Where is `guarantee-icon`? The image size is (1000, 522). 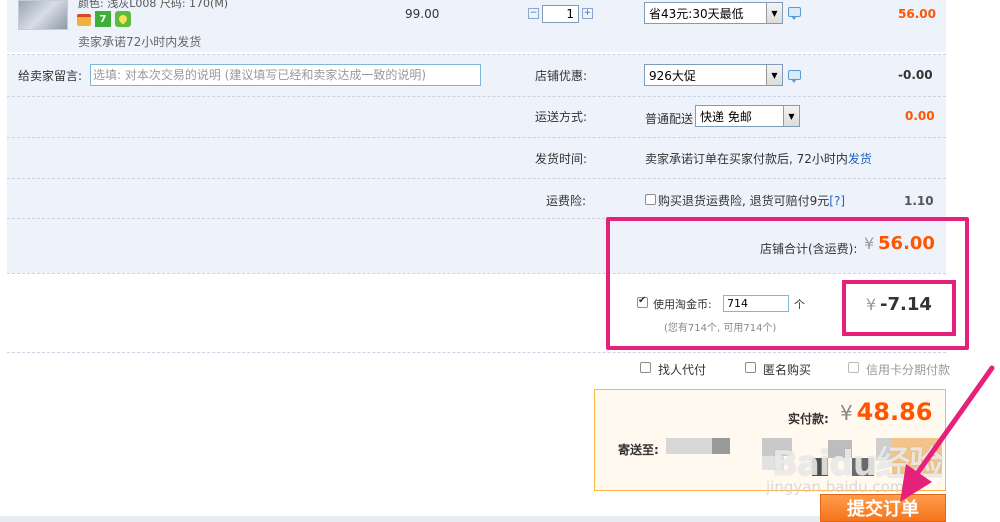 guarantee-icon is located at coordinates (123, 19).